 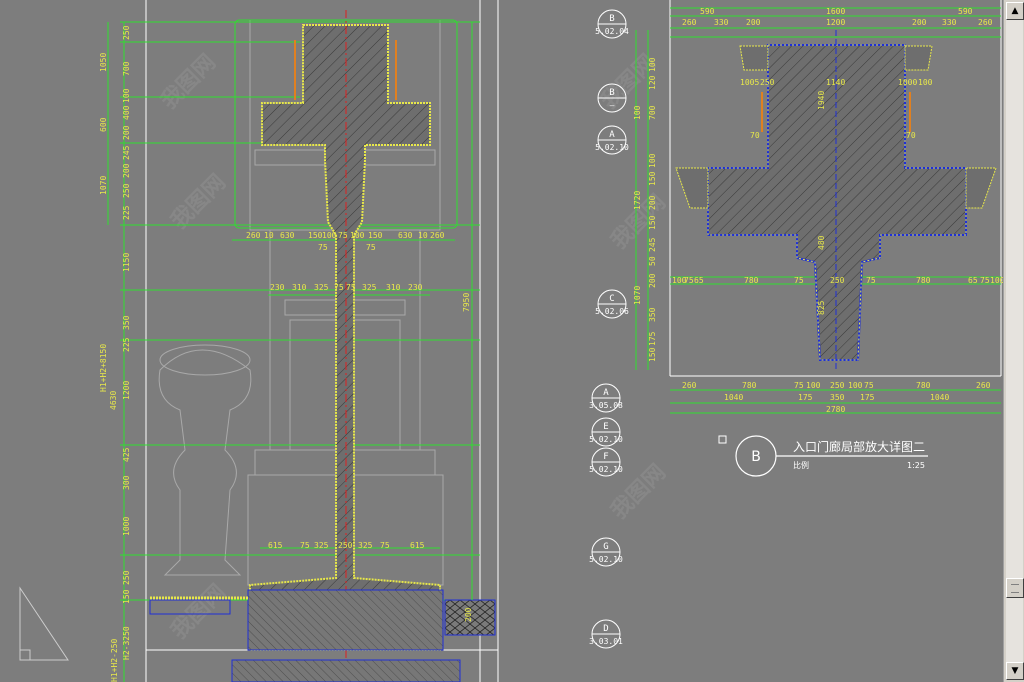 I want to click on scroll-thumb, so click(x=1015, y=588).